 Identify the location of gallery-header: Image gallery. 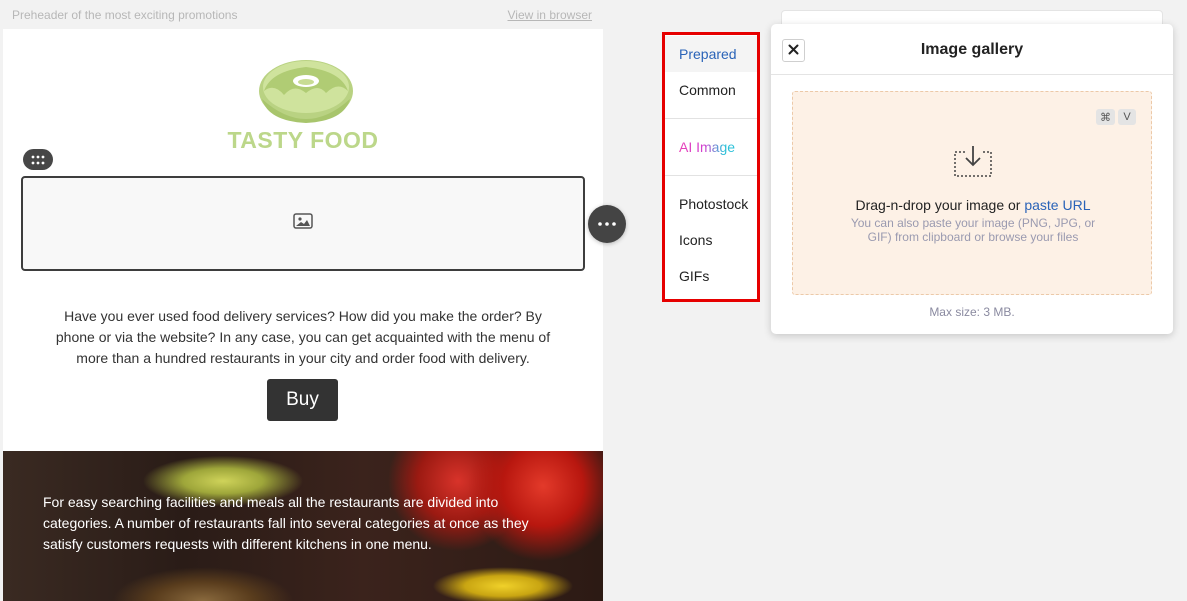
(972, 49).